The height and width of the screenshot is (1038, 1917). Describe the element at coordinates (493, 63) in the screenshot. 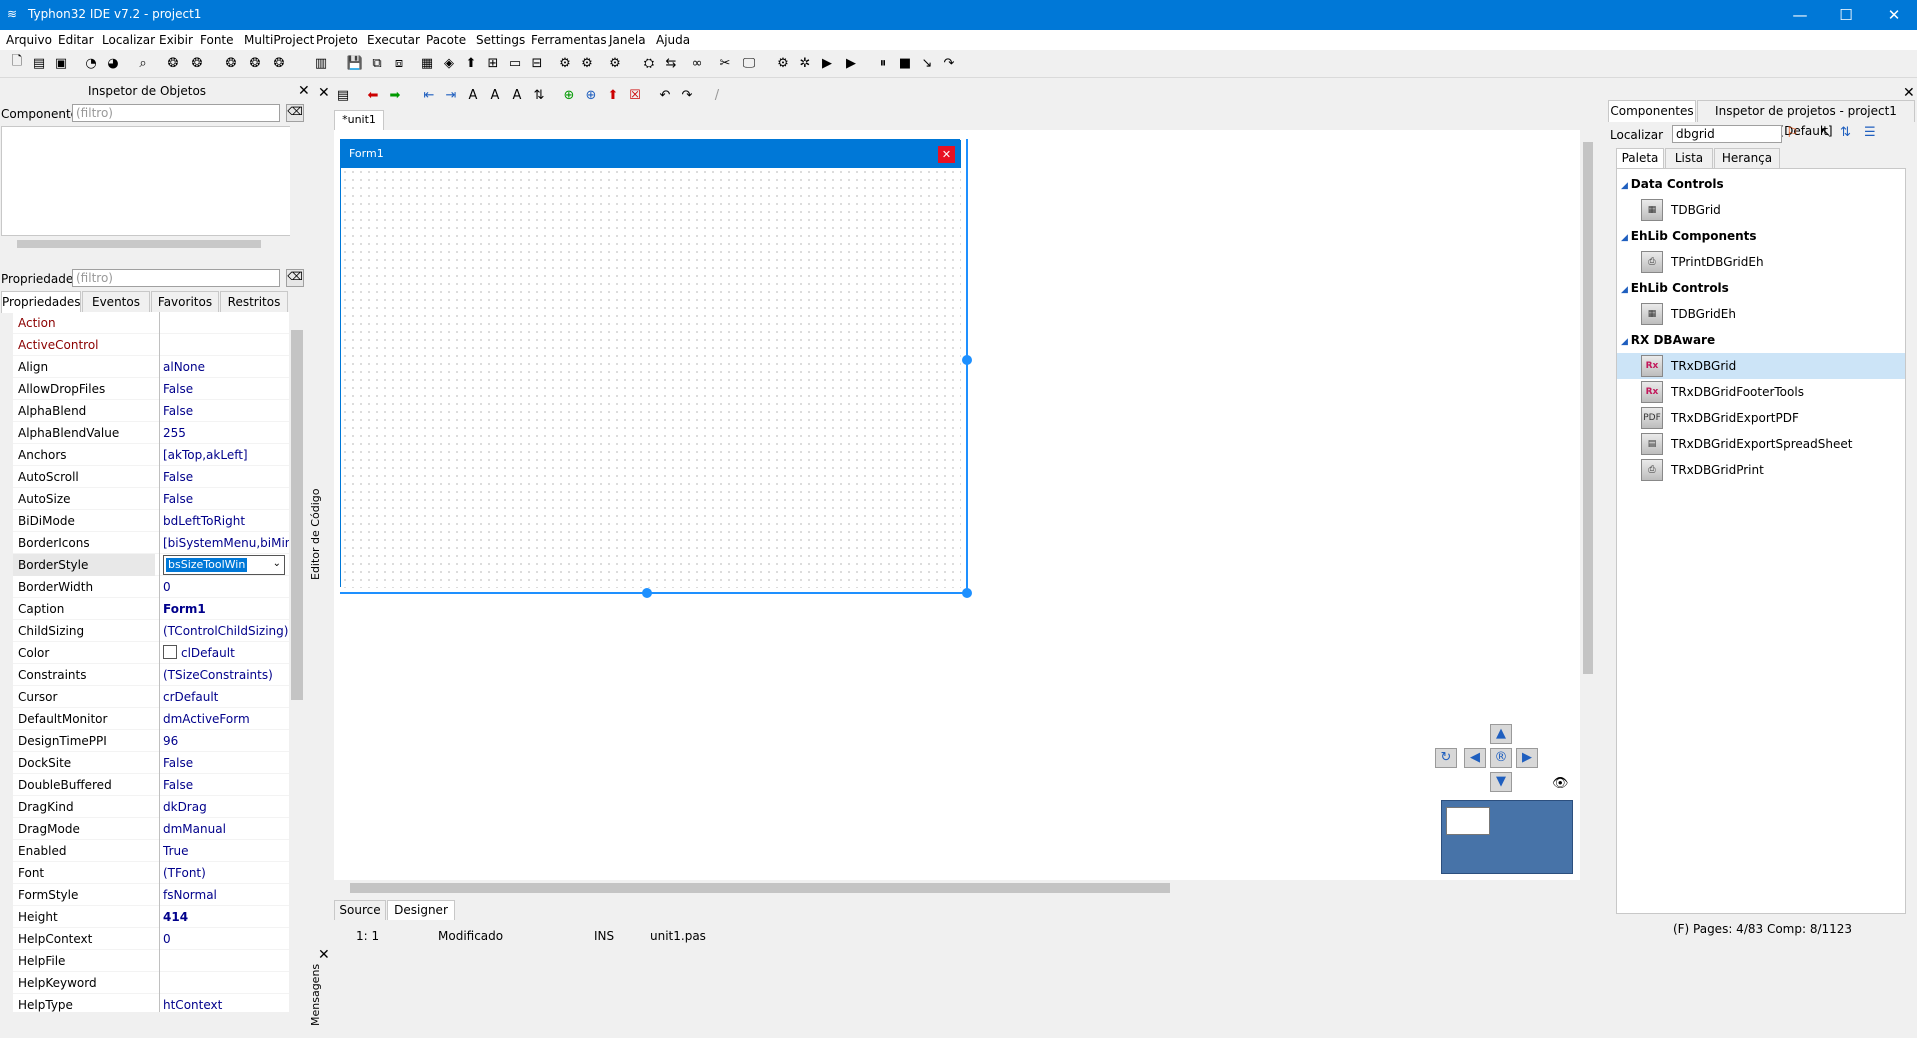

I see `toggle-form-icon: ⊞` at that location.